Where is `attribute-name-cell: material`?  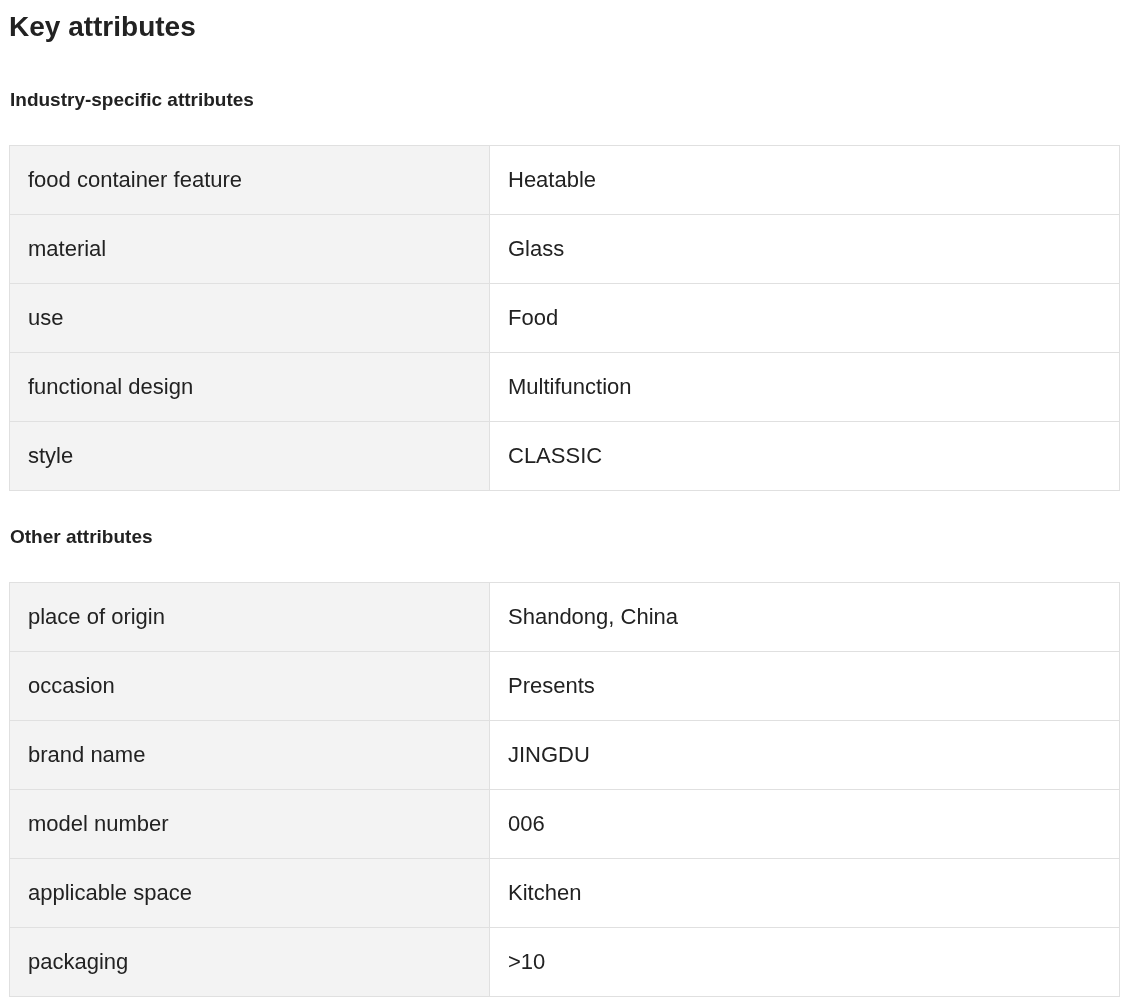
attribute-name-cell: material is located at coordinates (249, 249).